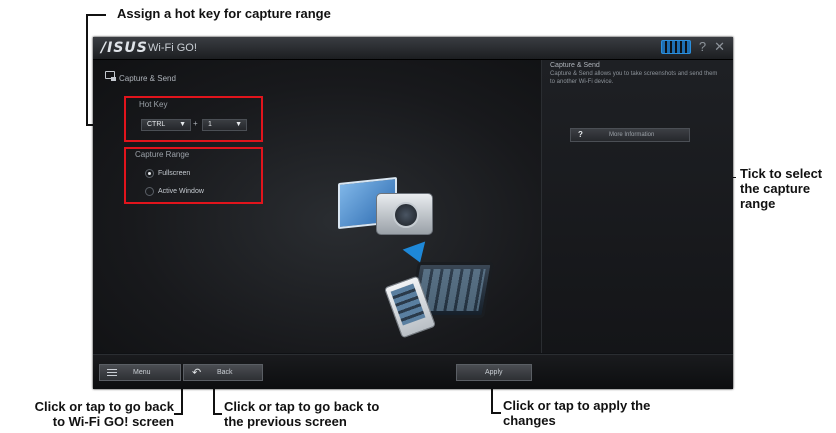 This screenshot has height=433, width=836. What do you see at coordinates (193, 119) in the screenshot?
I see `hotkey-highlight-box` at bounding box center [193, 119].